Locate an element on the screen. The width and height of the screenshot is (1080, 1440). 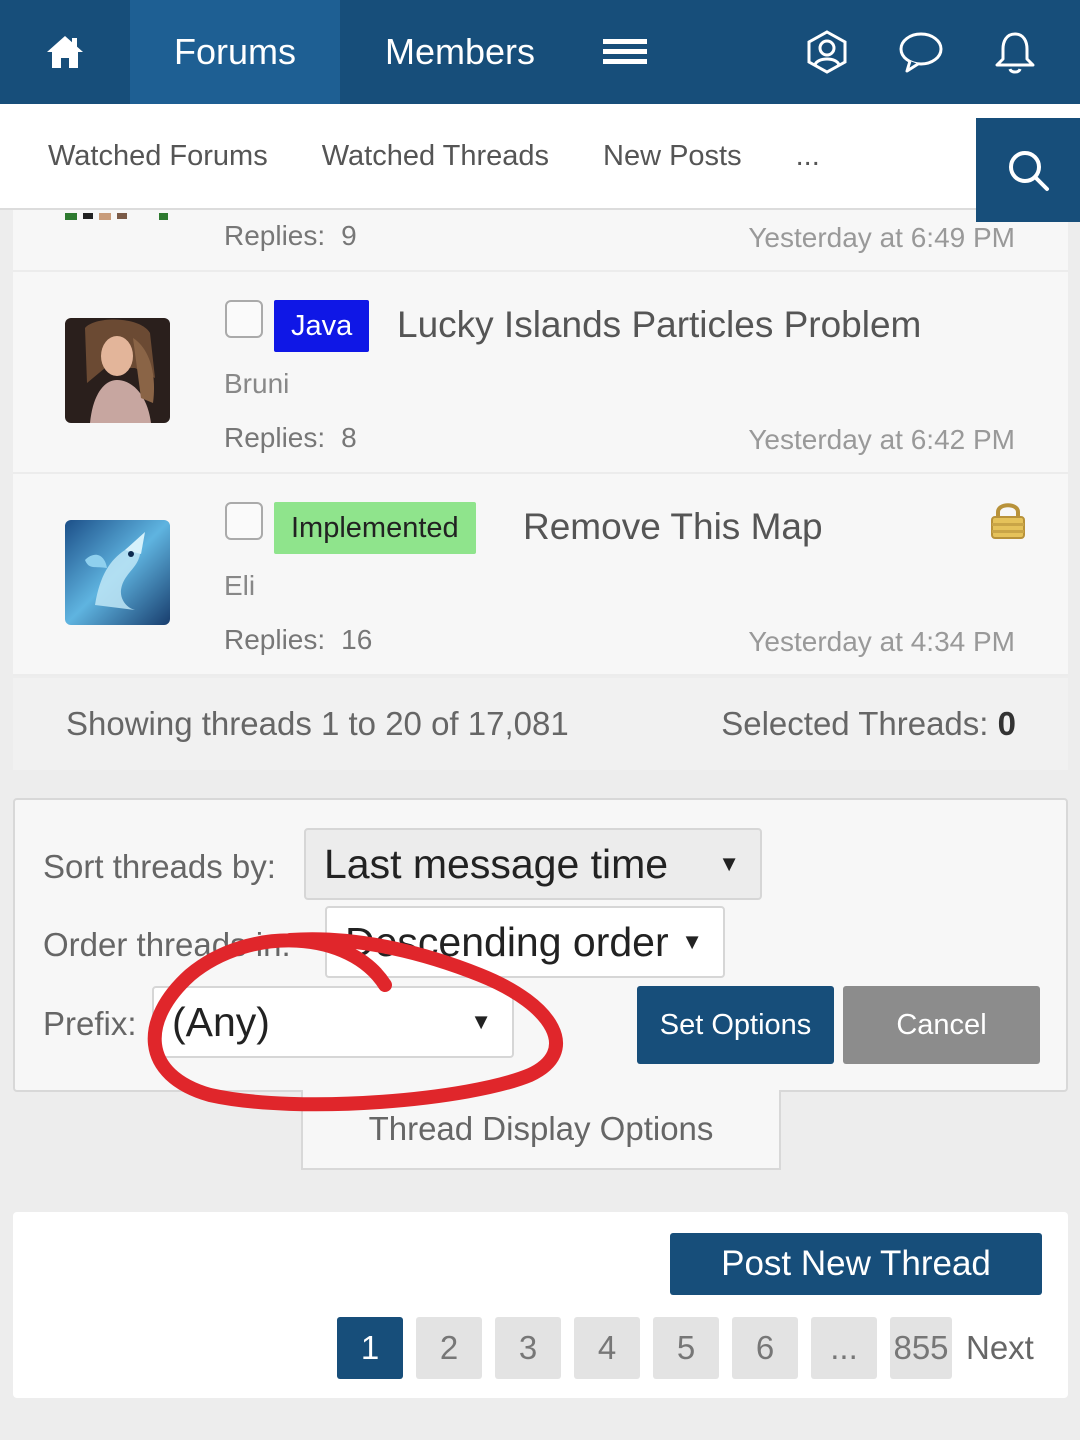
search-icon is located at coordinates (1029, 171).